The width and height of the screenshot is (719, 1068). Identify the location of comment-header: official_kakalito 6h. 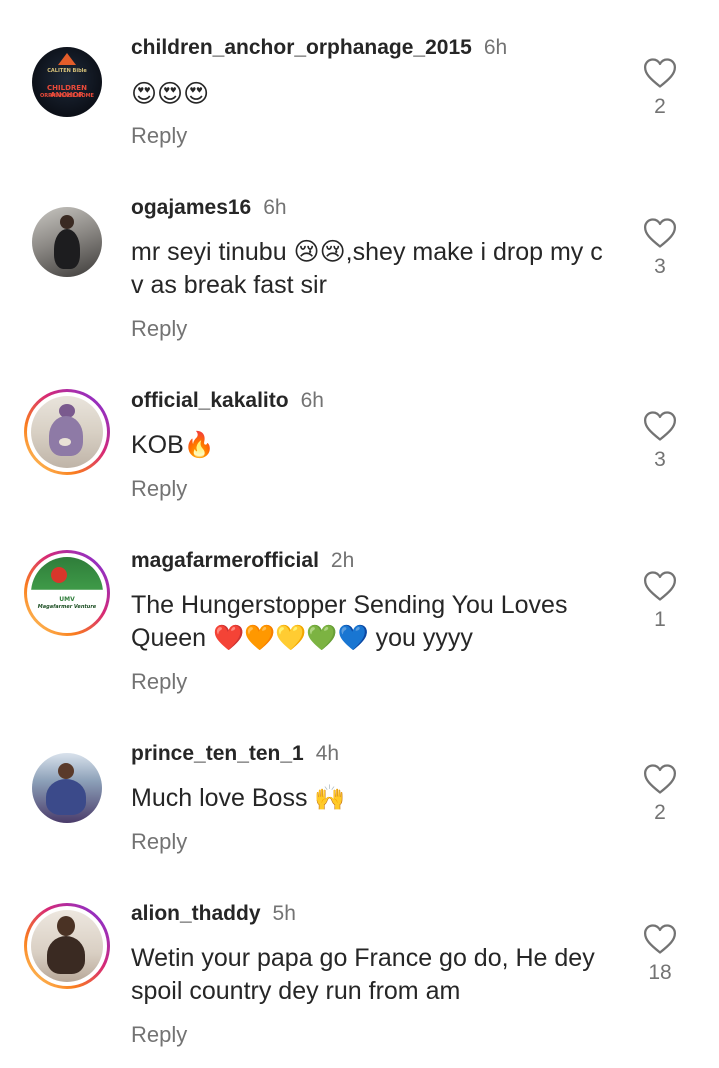
(227, 401).